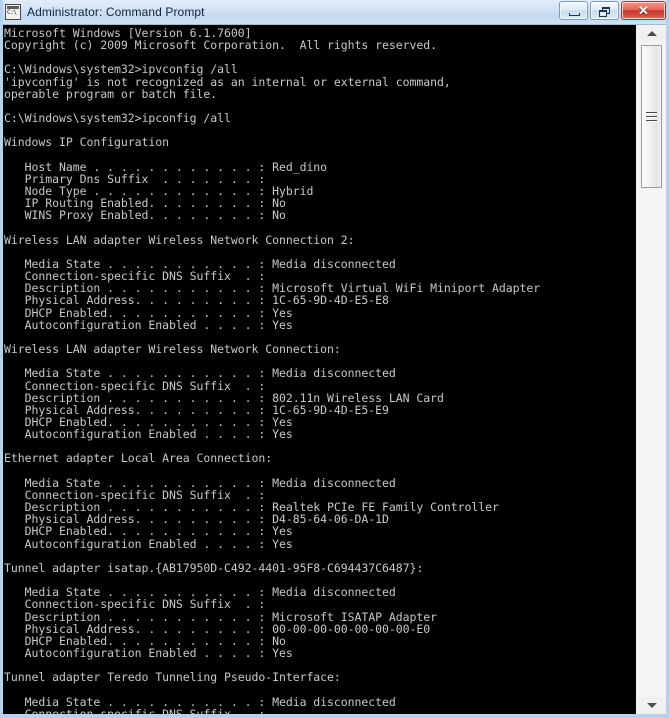 The image size is (669, 718). Describe the element at coordinates (650, 369) in the screenshot. I see `vertical-scrollbar` at that location.